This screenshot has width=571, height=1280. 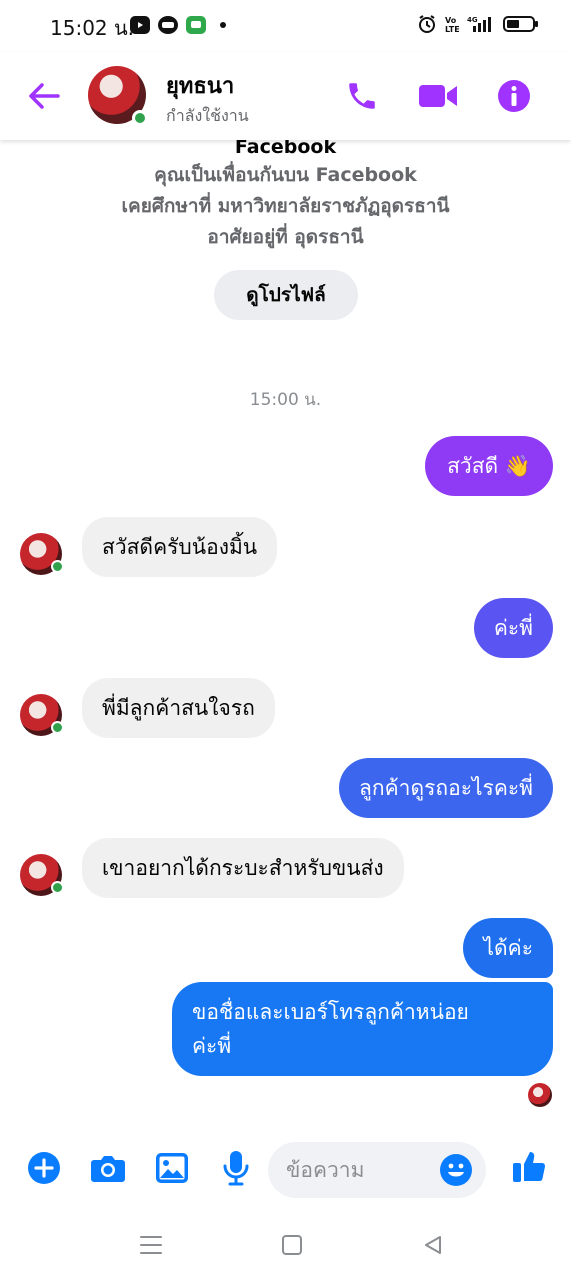 I want to click on video-call-button, so click(x=438, y=96).